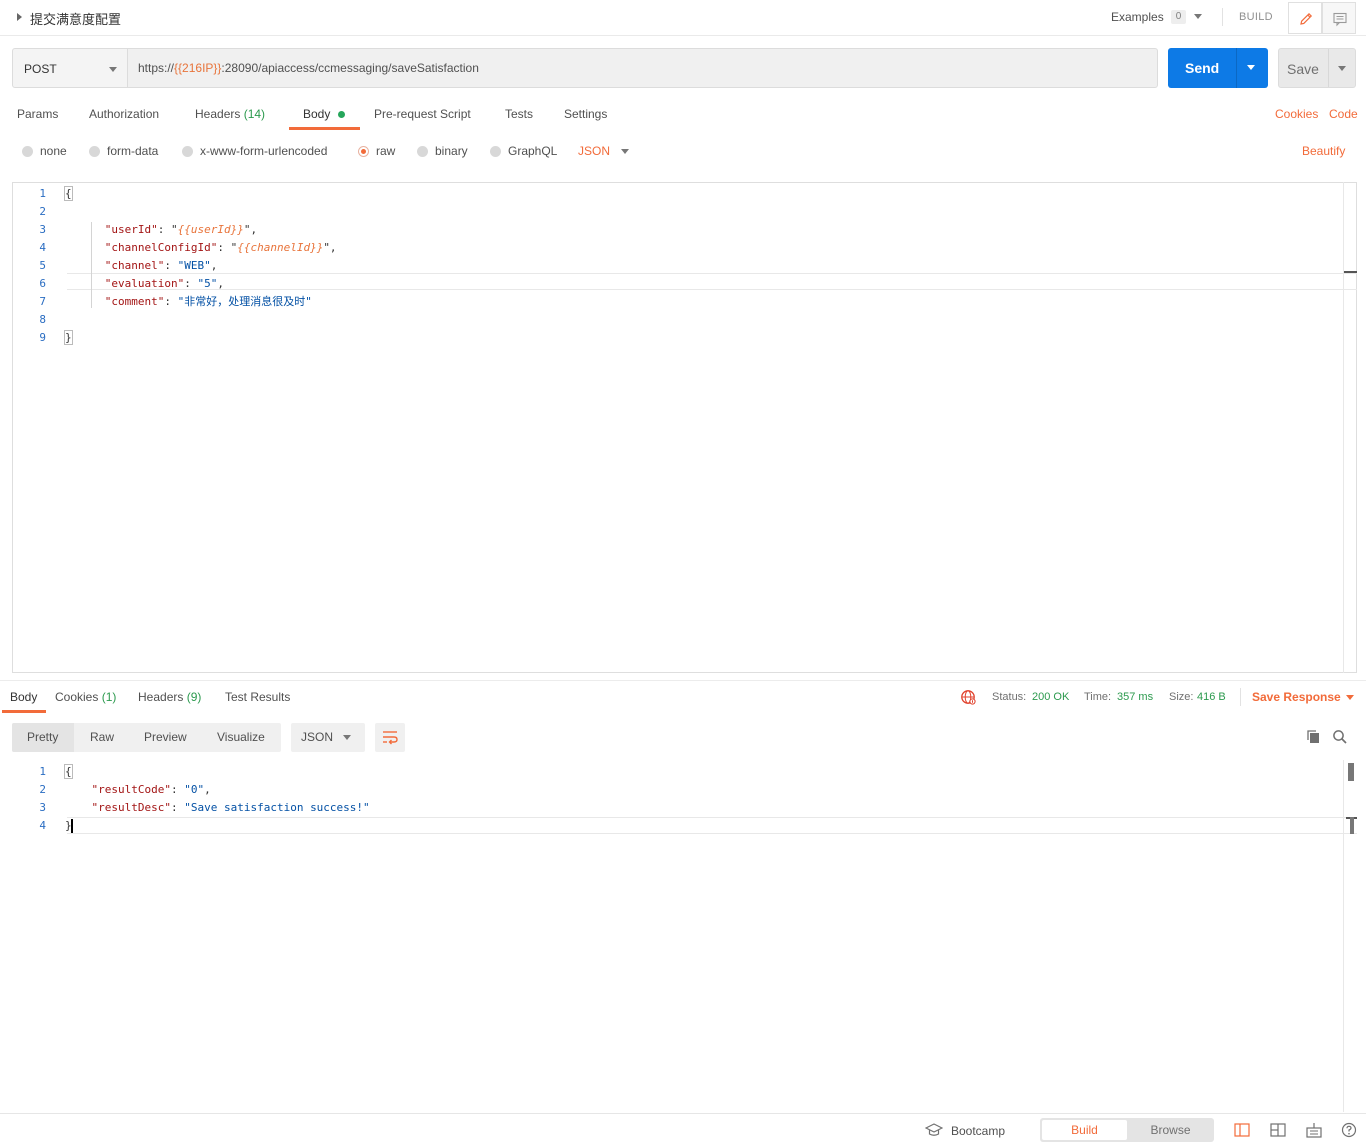 The image size is (1366, 1142). I want to click on json-string: "Save satisfaction success!", so click(277, 807).